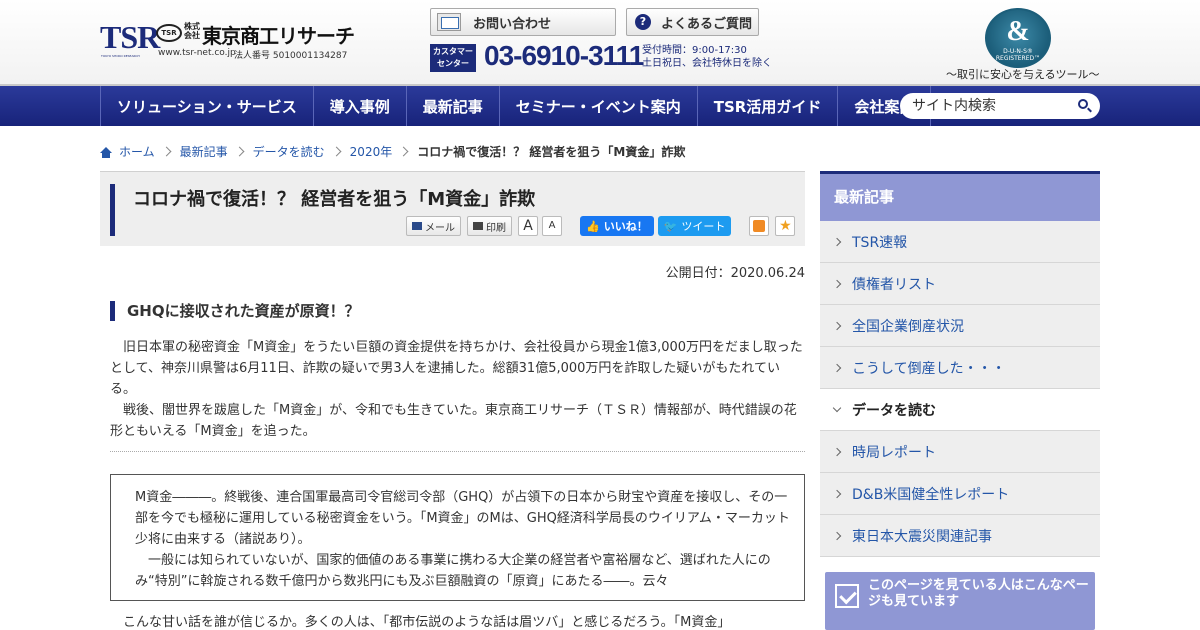 The height and width of the screenshot is (630, 1200). What do you see at coordinates (894, 284) in the screenshot?
I see `sidebar-item-label: 債権者リスト` at bounding box center [894, 284].